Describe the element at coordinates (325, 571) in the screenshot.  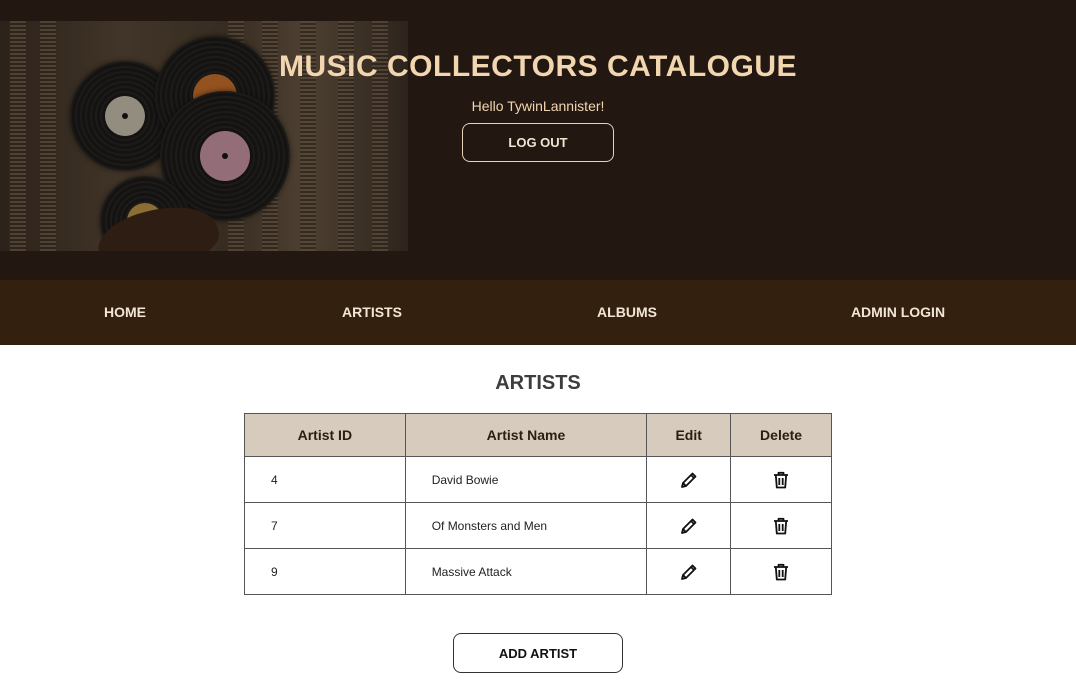
I see `artist-id-cell: 9` at that location.